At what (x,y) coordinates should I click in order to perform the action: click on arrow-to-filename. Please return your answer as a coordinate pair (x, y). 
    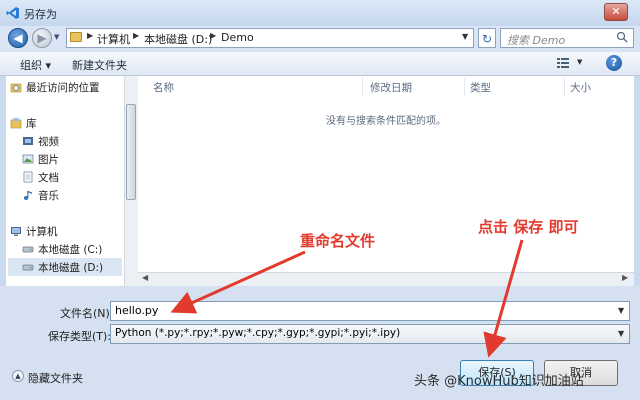
    Looking at the image, I should click on (238, 282).